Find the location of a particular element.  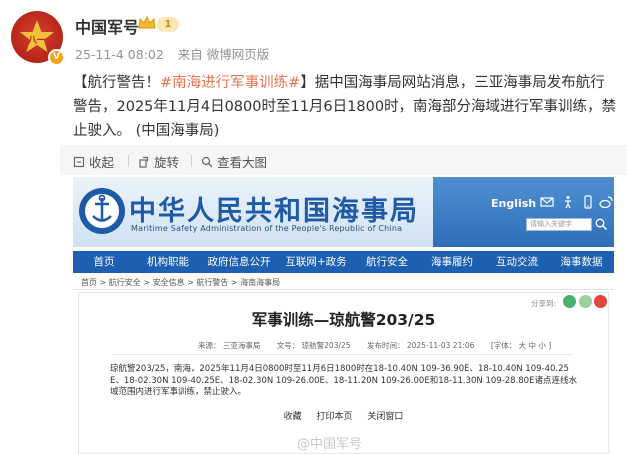

breadcrumb: 首页 > 航行安全 > 安全信息 > 航行警告 > 海南海事局 is located at coordinates (180, 282).